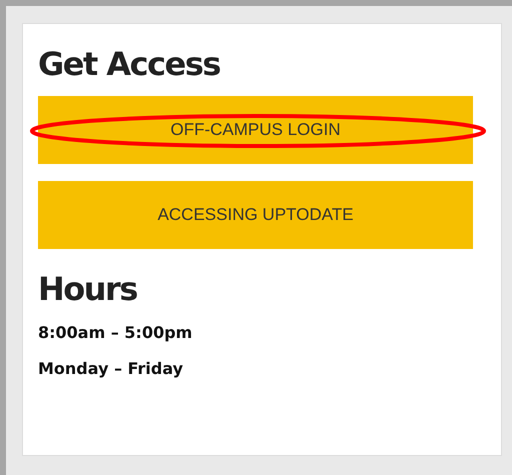 Image resolution: width=512 pixels, height=475 pixels. What do you see at coordinates (116, 333) in the screenshot?
I see `hours-text: 8:00am – 5:00pm` at bounding box center [116, 333].